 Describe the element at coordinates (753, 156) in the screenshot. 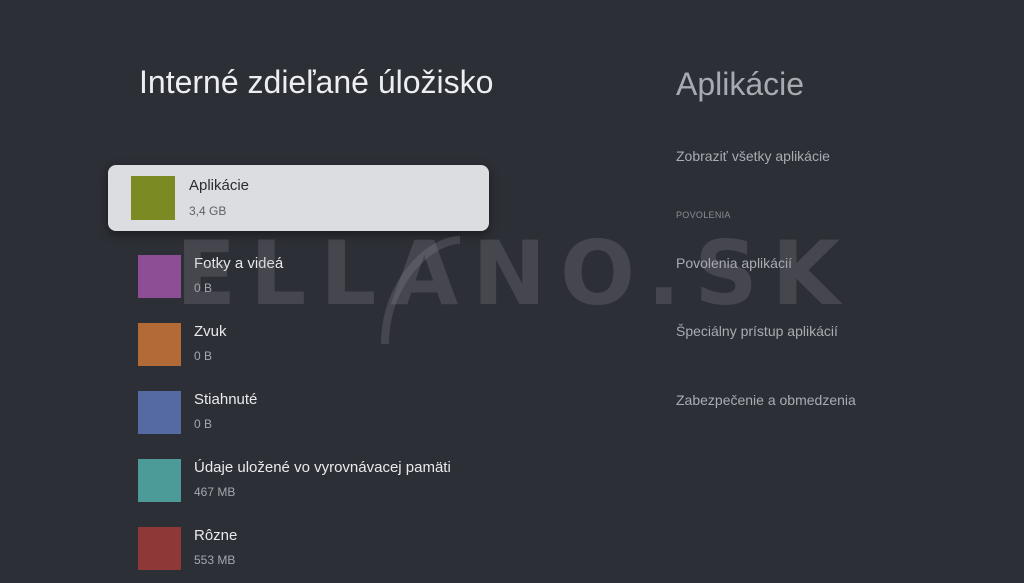

I see `show-all-apps-item: Zobraziť všetky aplikácie` at that location.